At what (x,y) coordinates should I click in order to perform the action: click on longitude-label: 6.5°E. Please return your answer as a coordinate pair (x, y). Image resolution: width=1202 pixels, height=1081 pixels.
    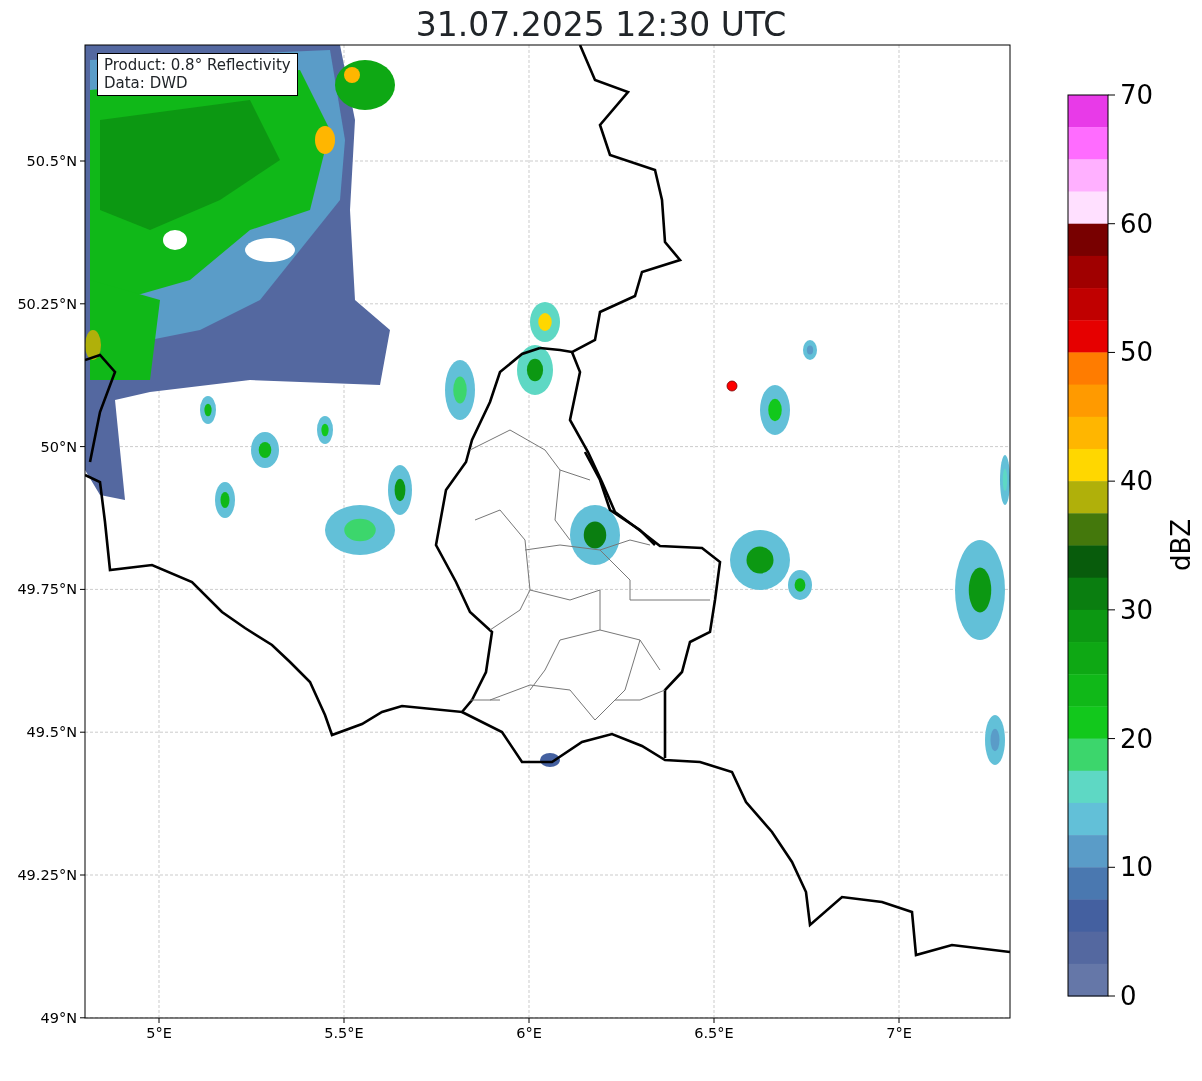
    Looking at the image, I should click on (714, 1033).